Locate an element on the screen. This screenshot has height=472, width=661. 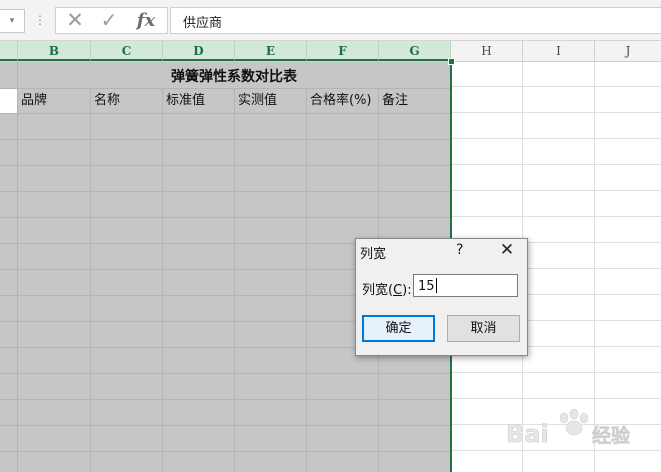
baidu-watermark-icon: Bai 经验 is located at coordinates (579, 434).